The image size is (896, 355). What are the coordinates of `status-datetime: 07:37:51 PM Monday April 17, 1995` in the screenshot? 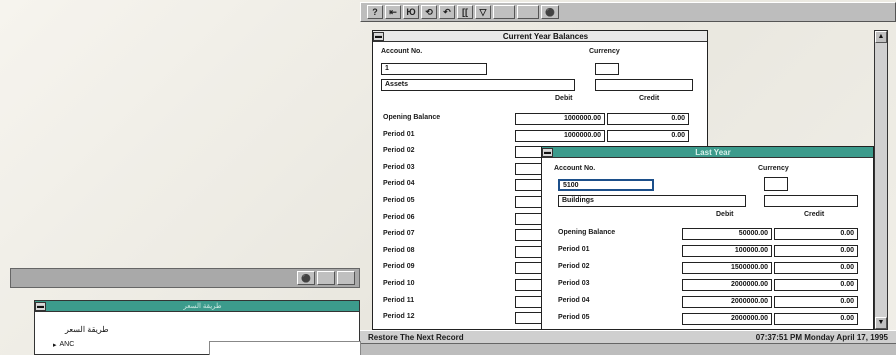 It's located at (821, 337).